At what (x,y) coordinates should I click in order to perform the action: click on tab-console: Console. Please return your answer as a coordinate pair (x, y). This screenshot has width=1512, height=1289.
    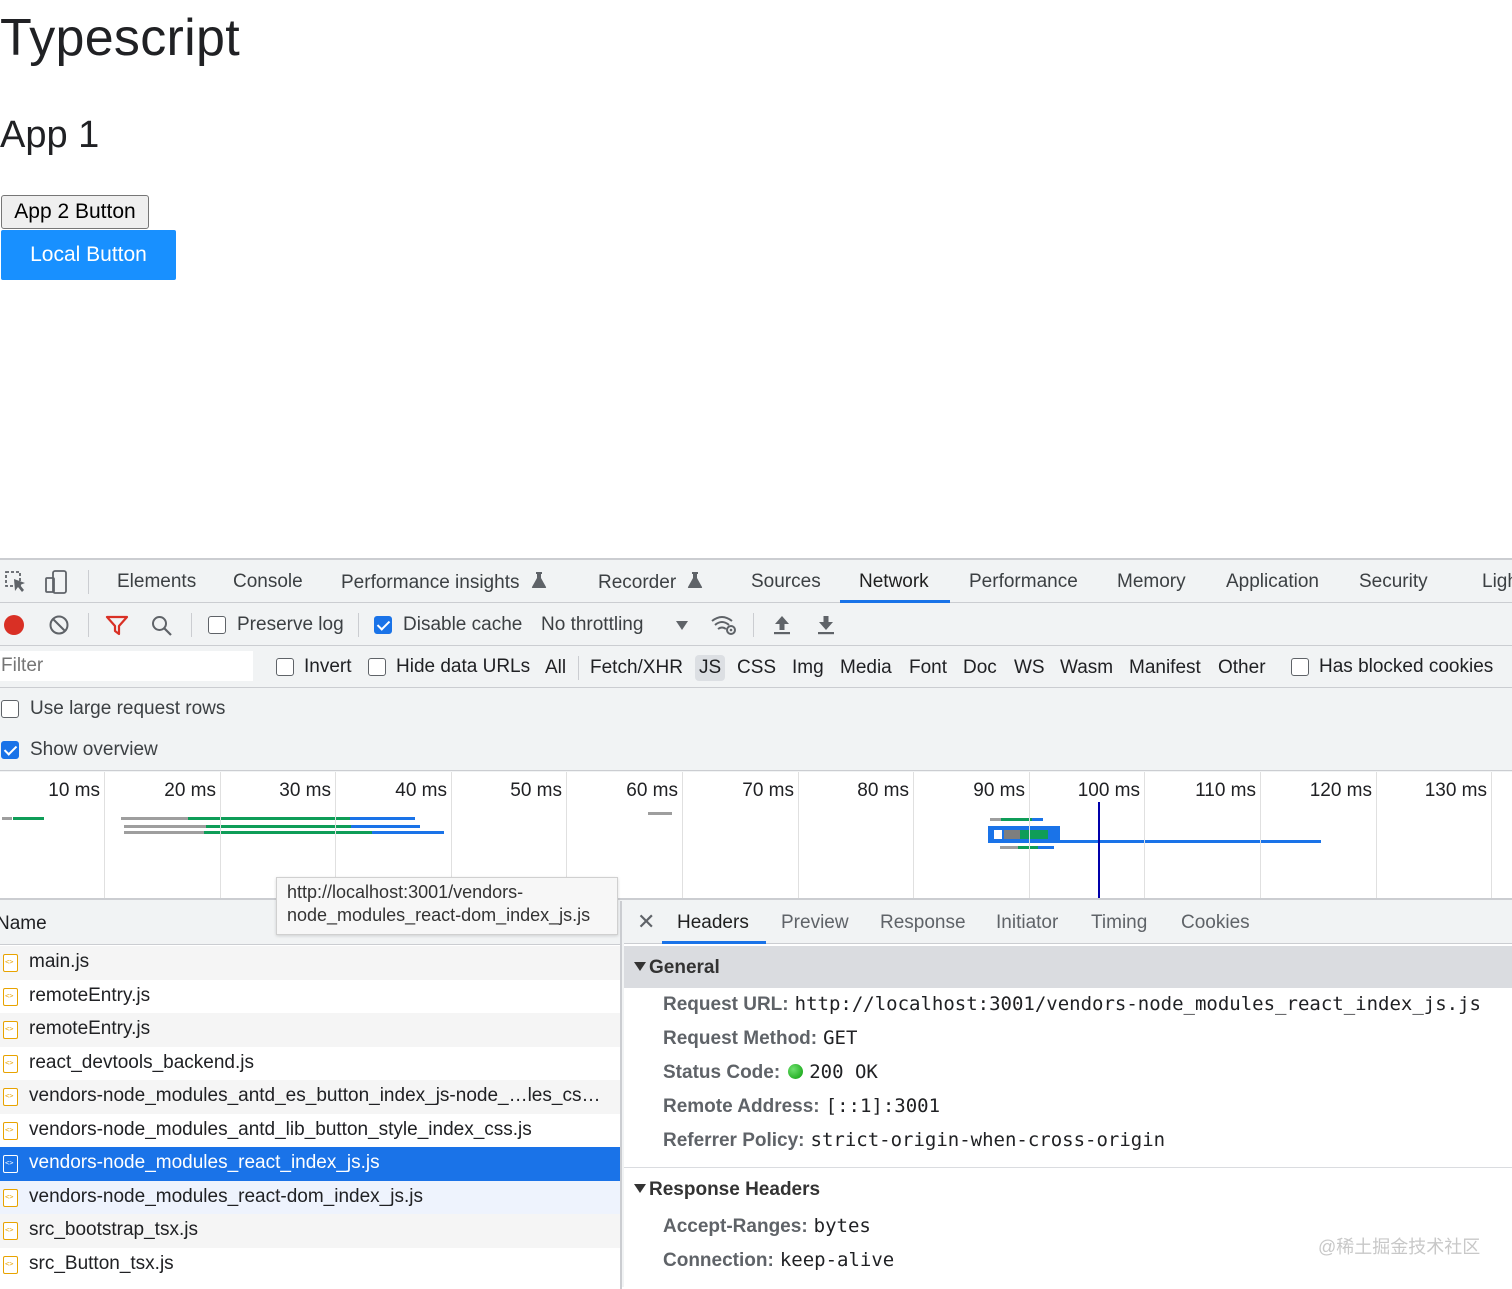
    Looking at the image, I should click on (268, 582).